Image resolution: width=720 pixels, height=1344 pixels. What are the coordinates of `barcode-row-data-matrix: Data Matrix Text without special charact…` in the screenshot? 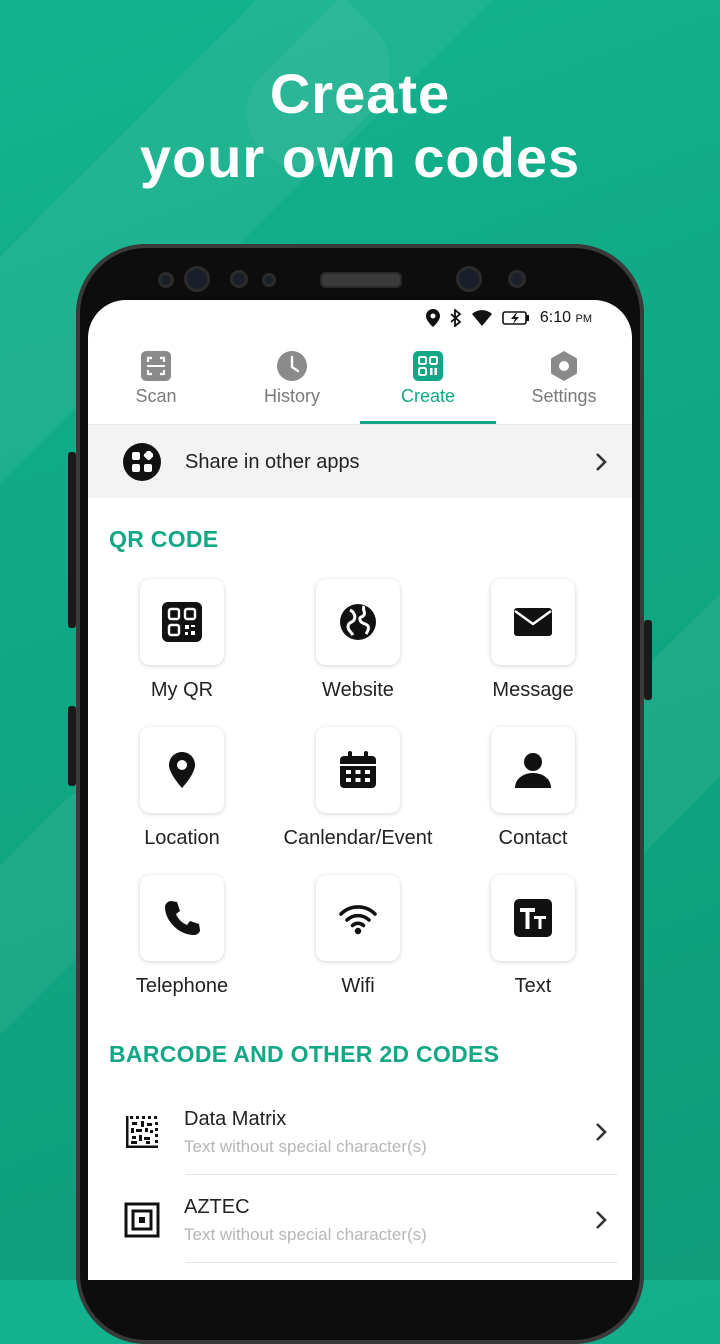 It's located at (360, 1132).